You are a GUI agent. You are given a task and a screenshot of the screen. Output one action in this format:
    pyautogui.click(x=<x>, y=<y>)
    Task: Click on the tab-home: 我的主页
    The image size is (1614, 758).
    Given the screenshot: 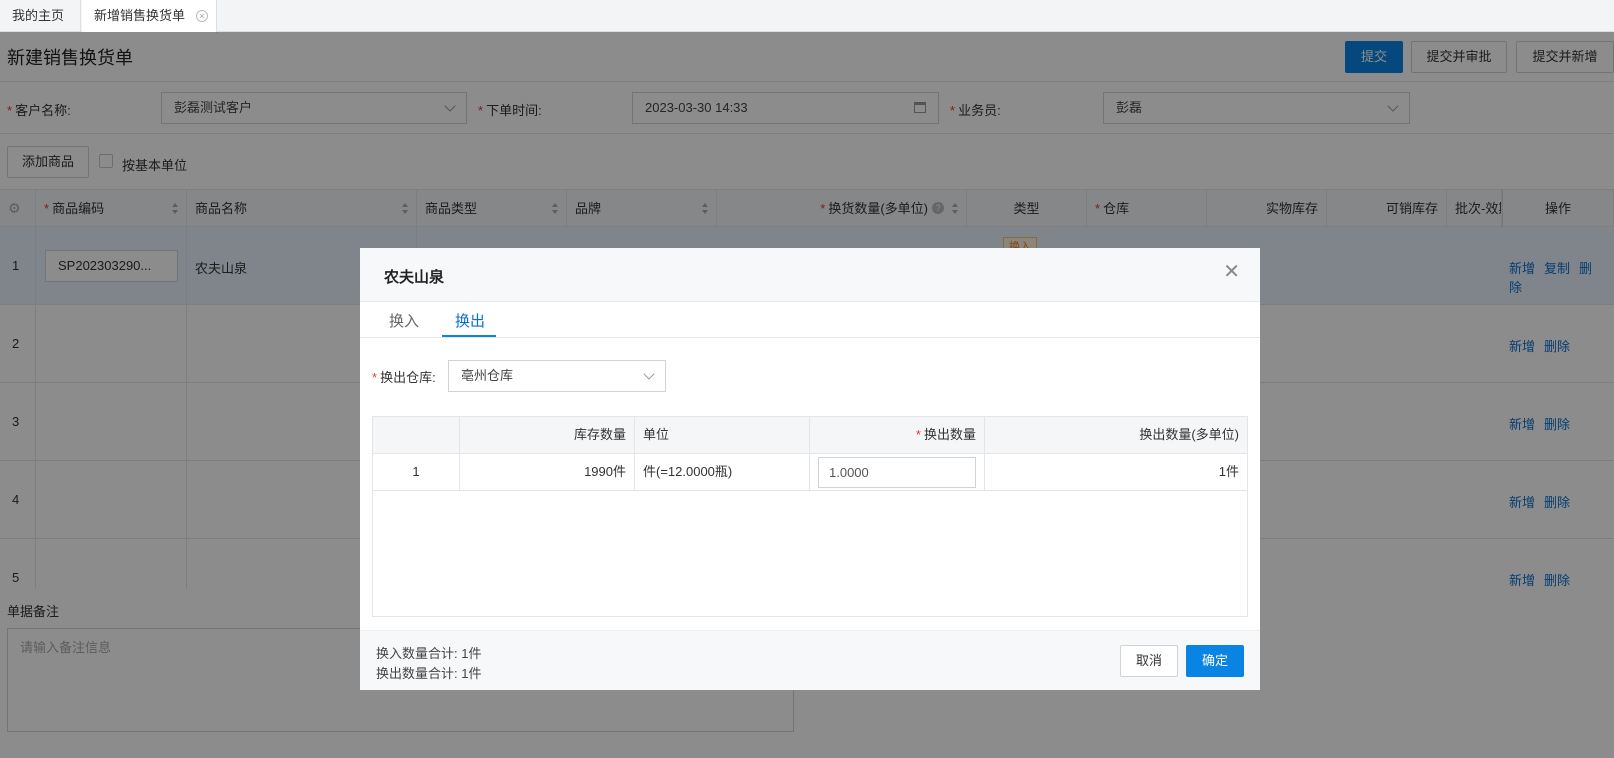 What is the action you would take?
    pyautogui.click(x=40, y=16)
    